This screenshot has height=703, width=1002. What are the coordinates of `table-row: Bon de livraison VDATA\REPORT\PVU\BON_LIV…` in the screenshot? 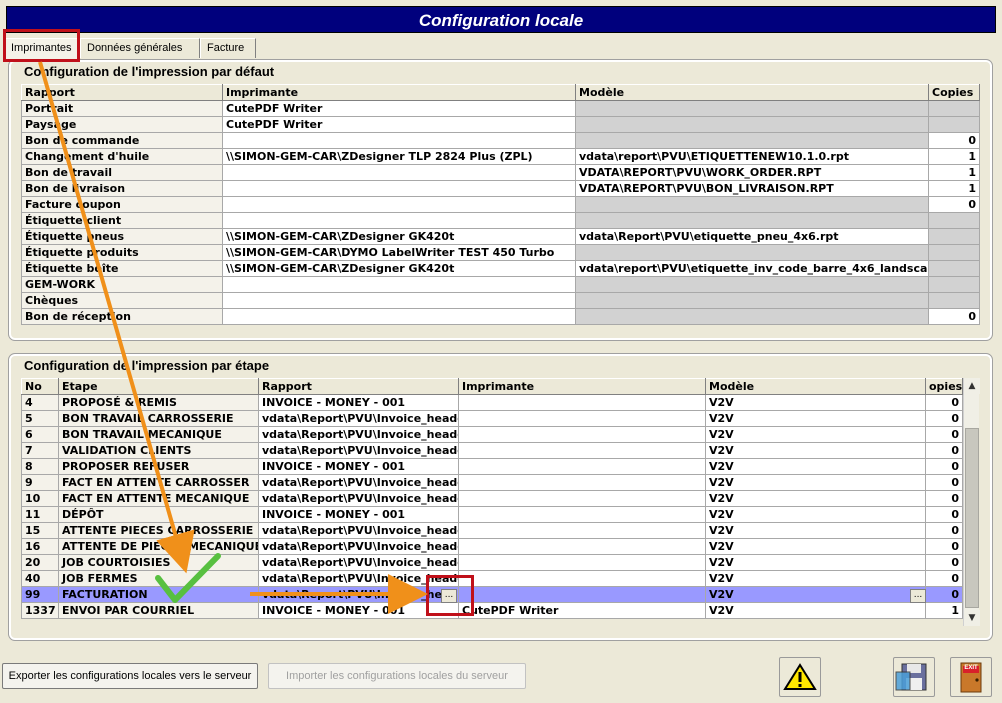 It's located at (500, 188).